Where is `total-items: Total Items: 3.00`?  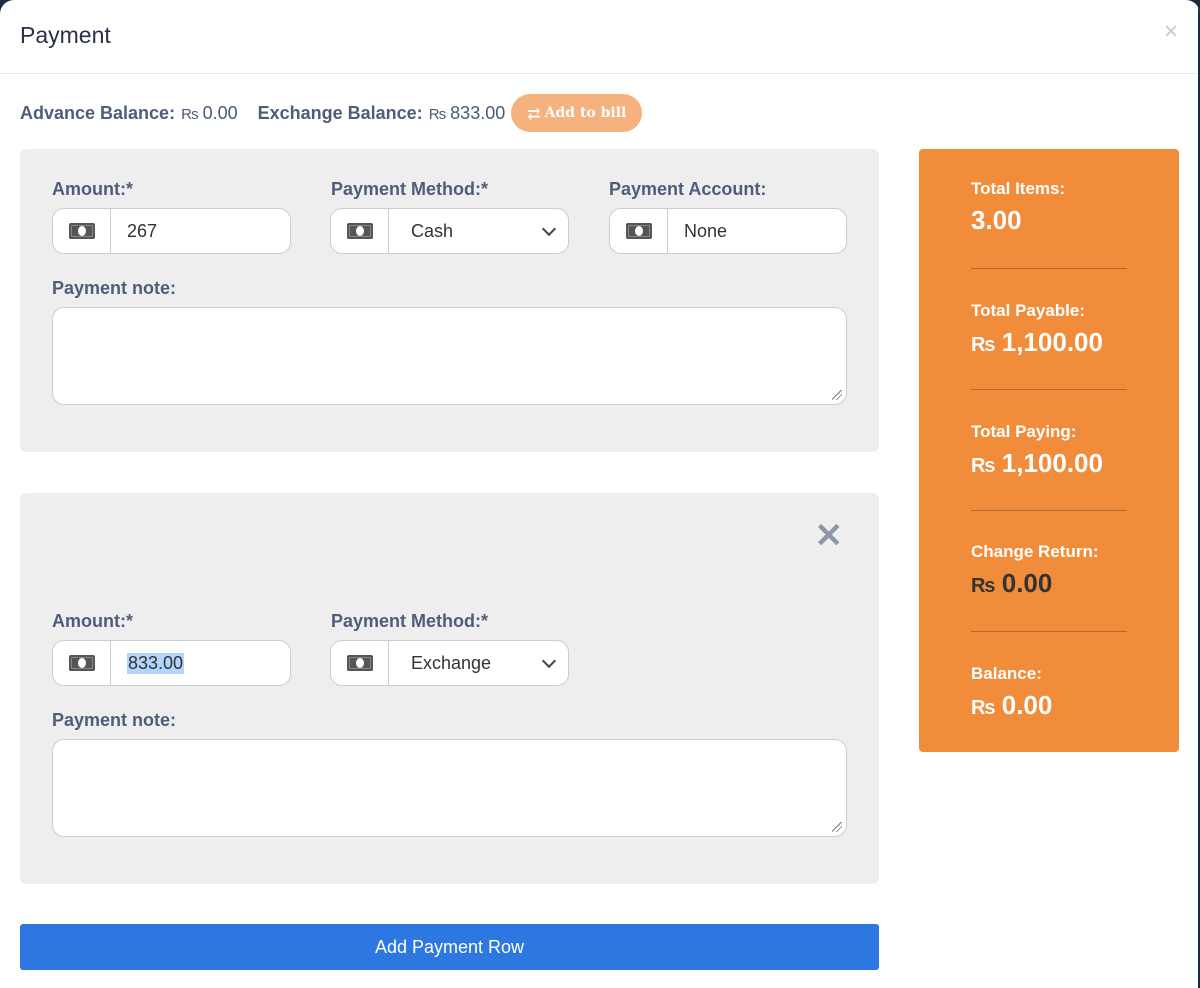
total-items: Total Items: 3.00 is located at coordinates (1049, 207).